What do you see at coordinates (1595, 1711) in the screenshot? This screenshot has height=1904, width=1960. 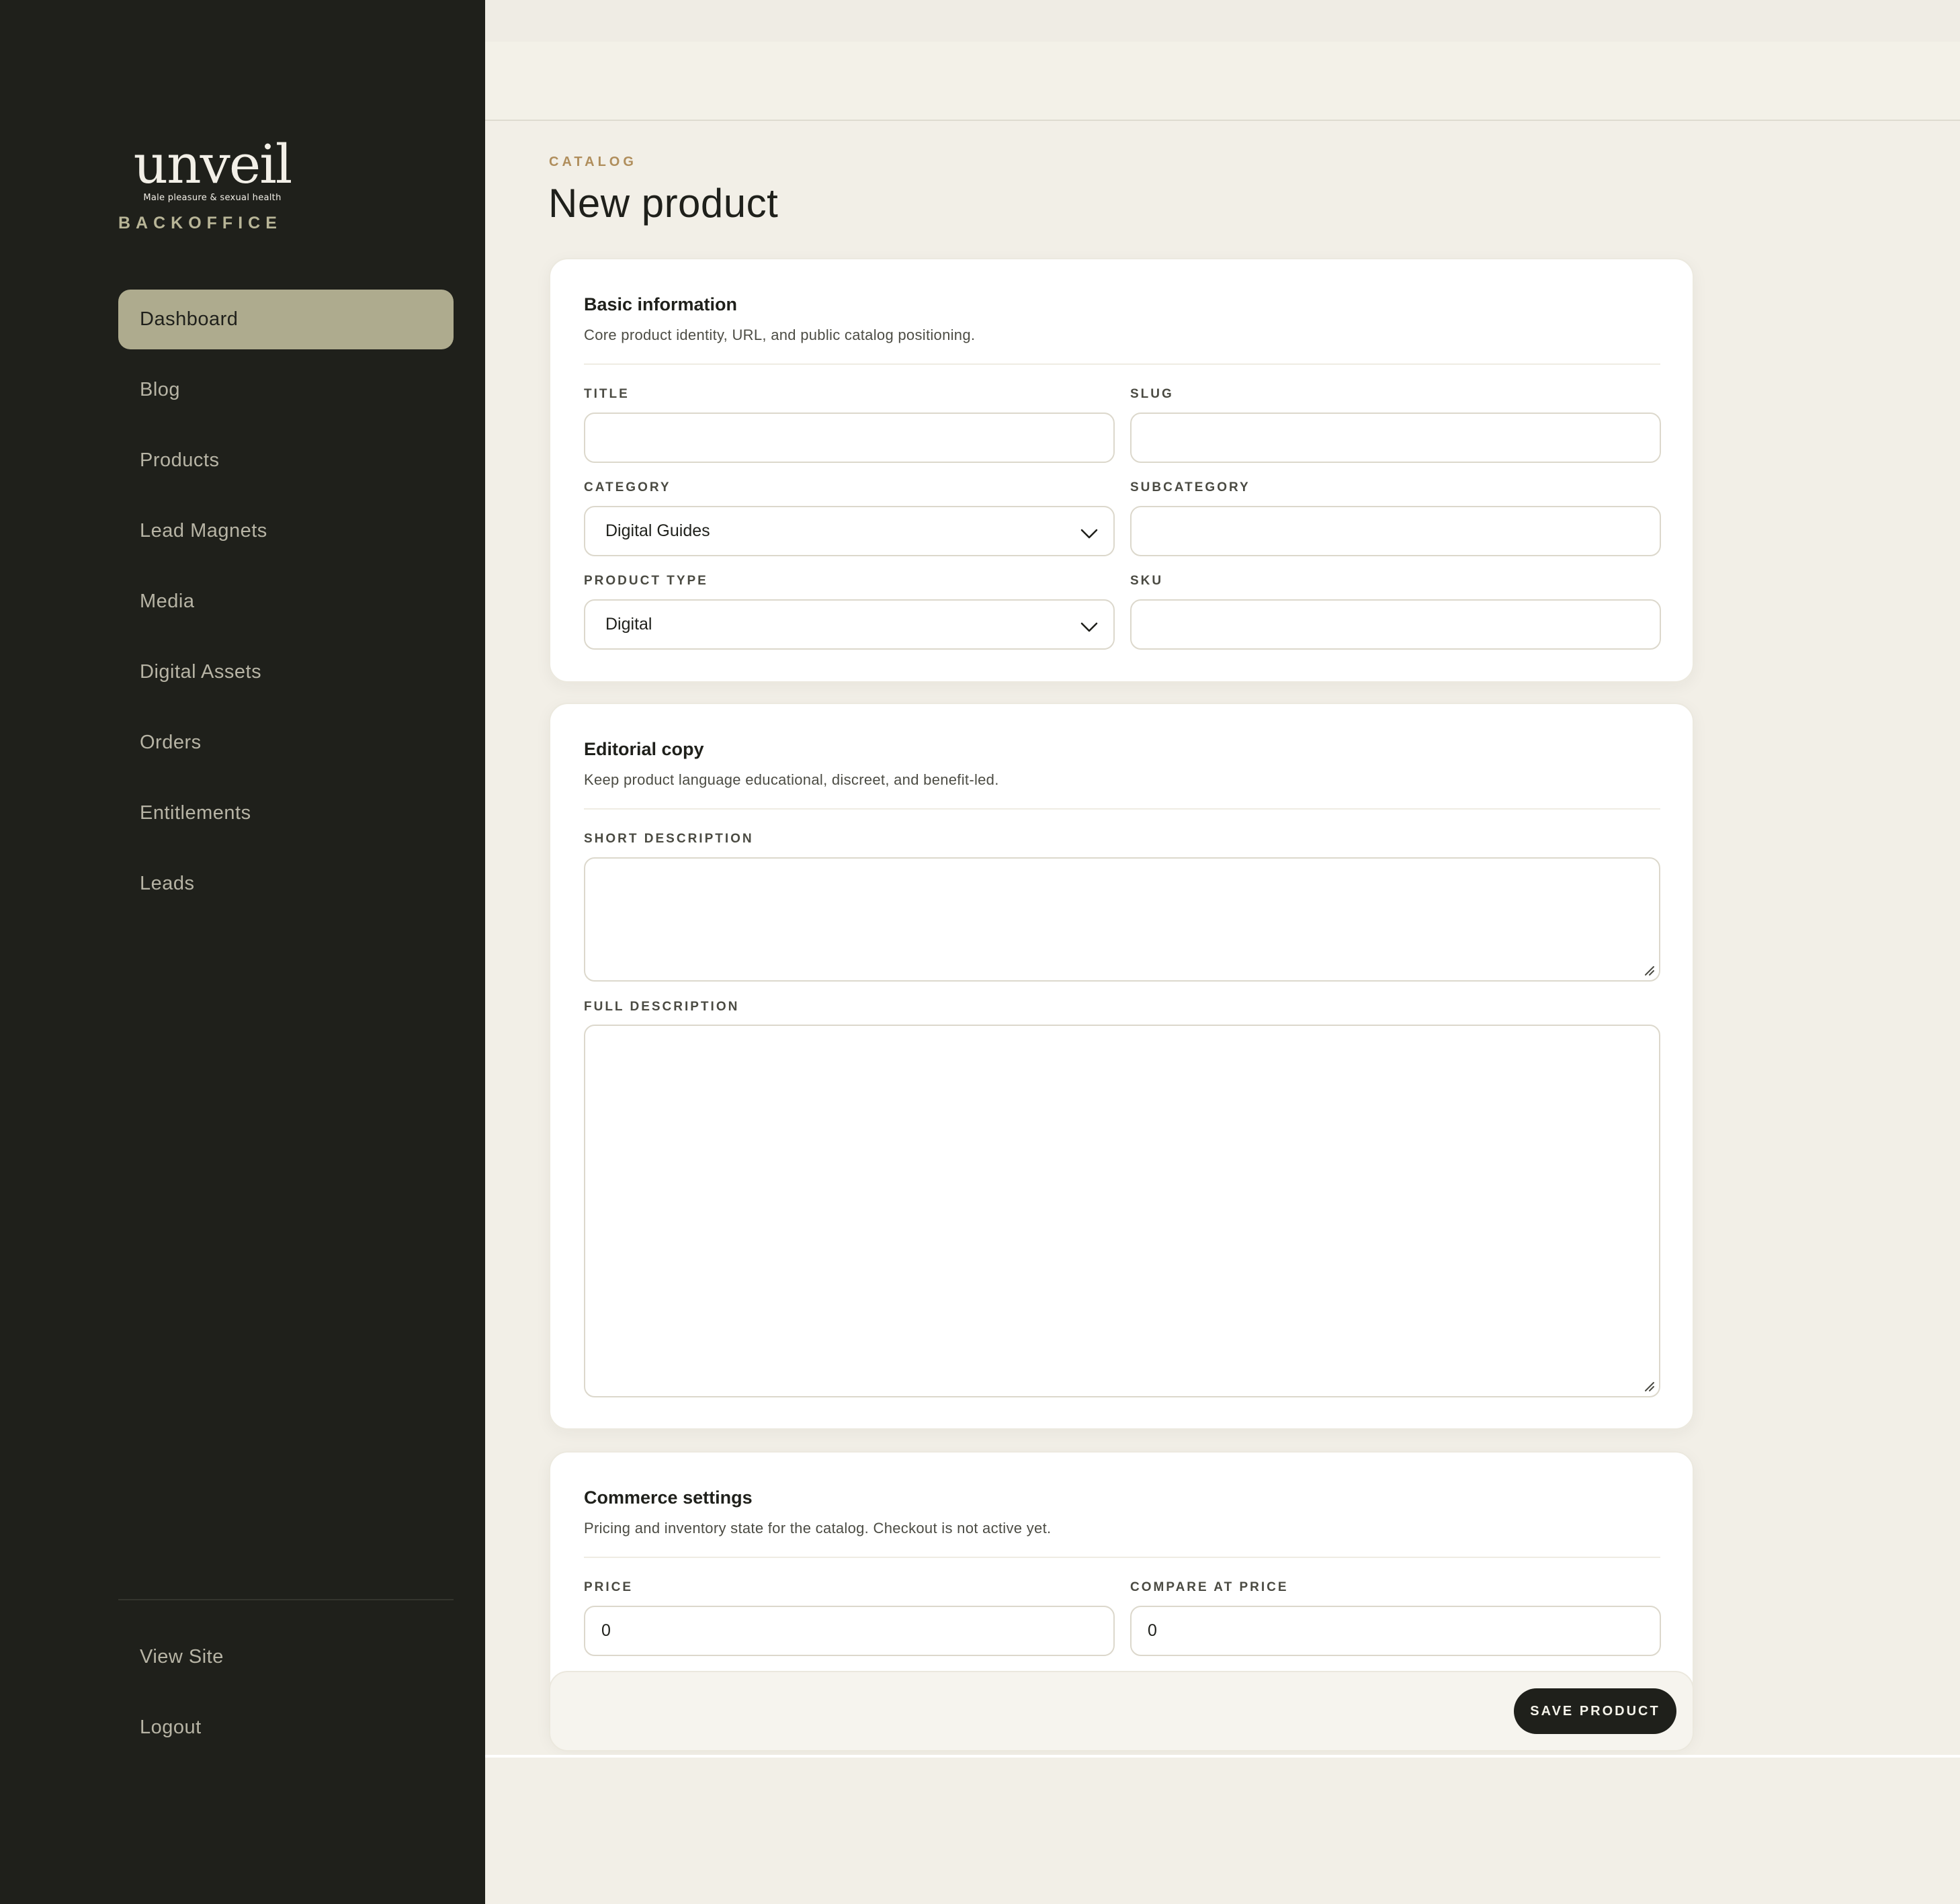 I see `save-product-button: SAVE PRODUCT` at bounding box center [1595, 1711].